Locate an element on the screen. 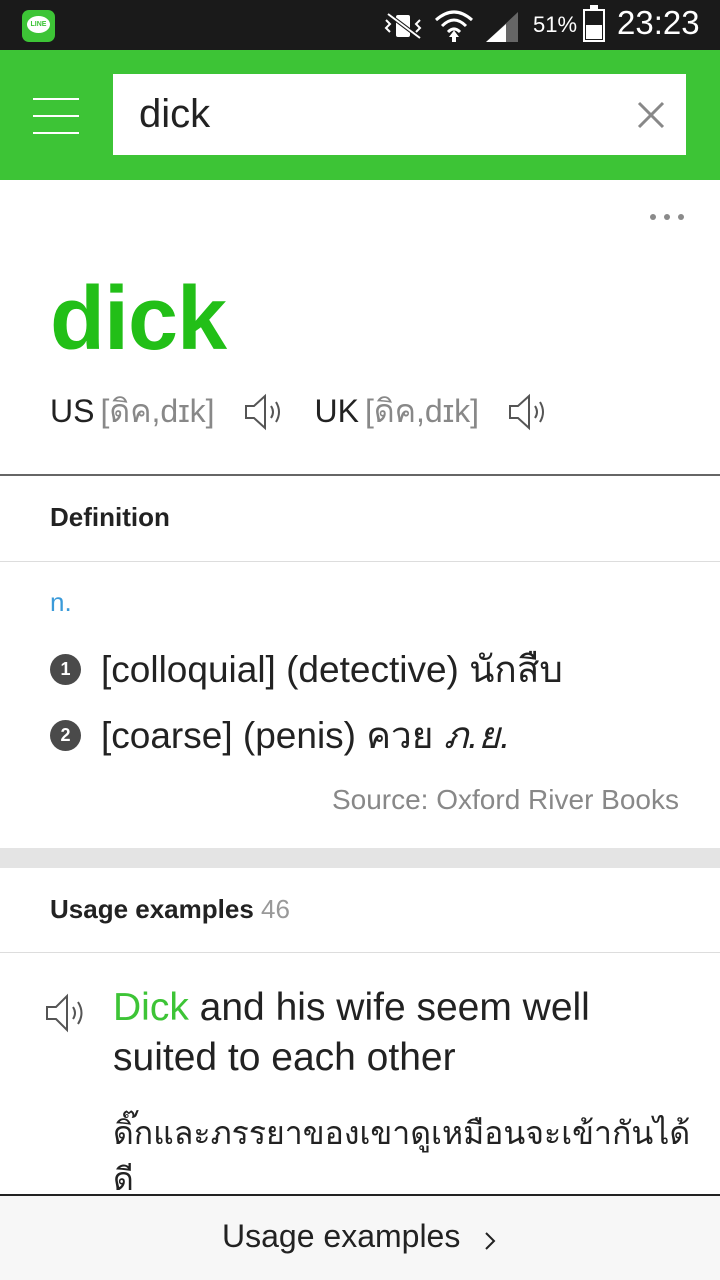 This screenshot has width=720, height=1280. chevron-right-icon is located at coordinates (490, 1241).